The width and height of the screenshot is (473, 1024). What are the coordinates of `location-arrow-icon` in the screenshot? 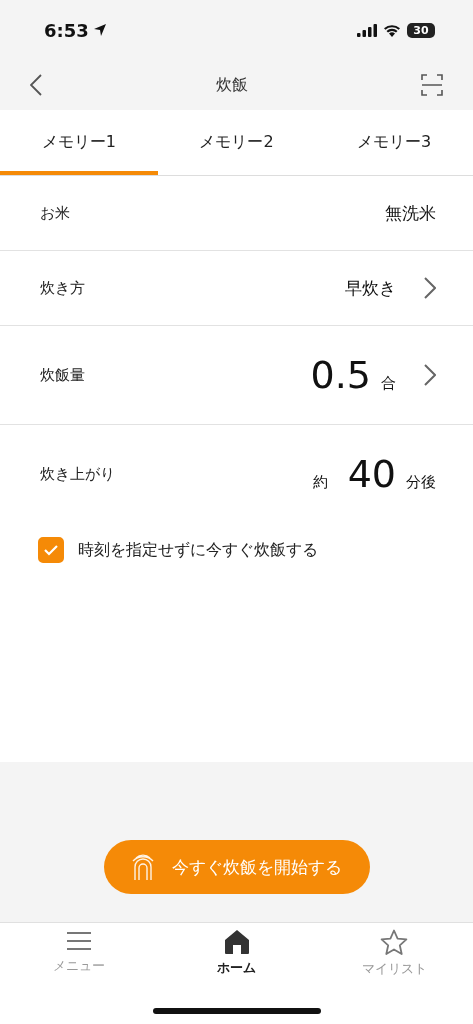 It's located at (99, 30).